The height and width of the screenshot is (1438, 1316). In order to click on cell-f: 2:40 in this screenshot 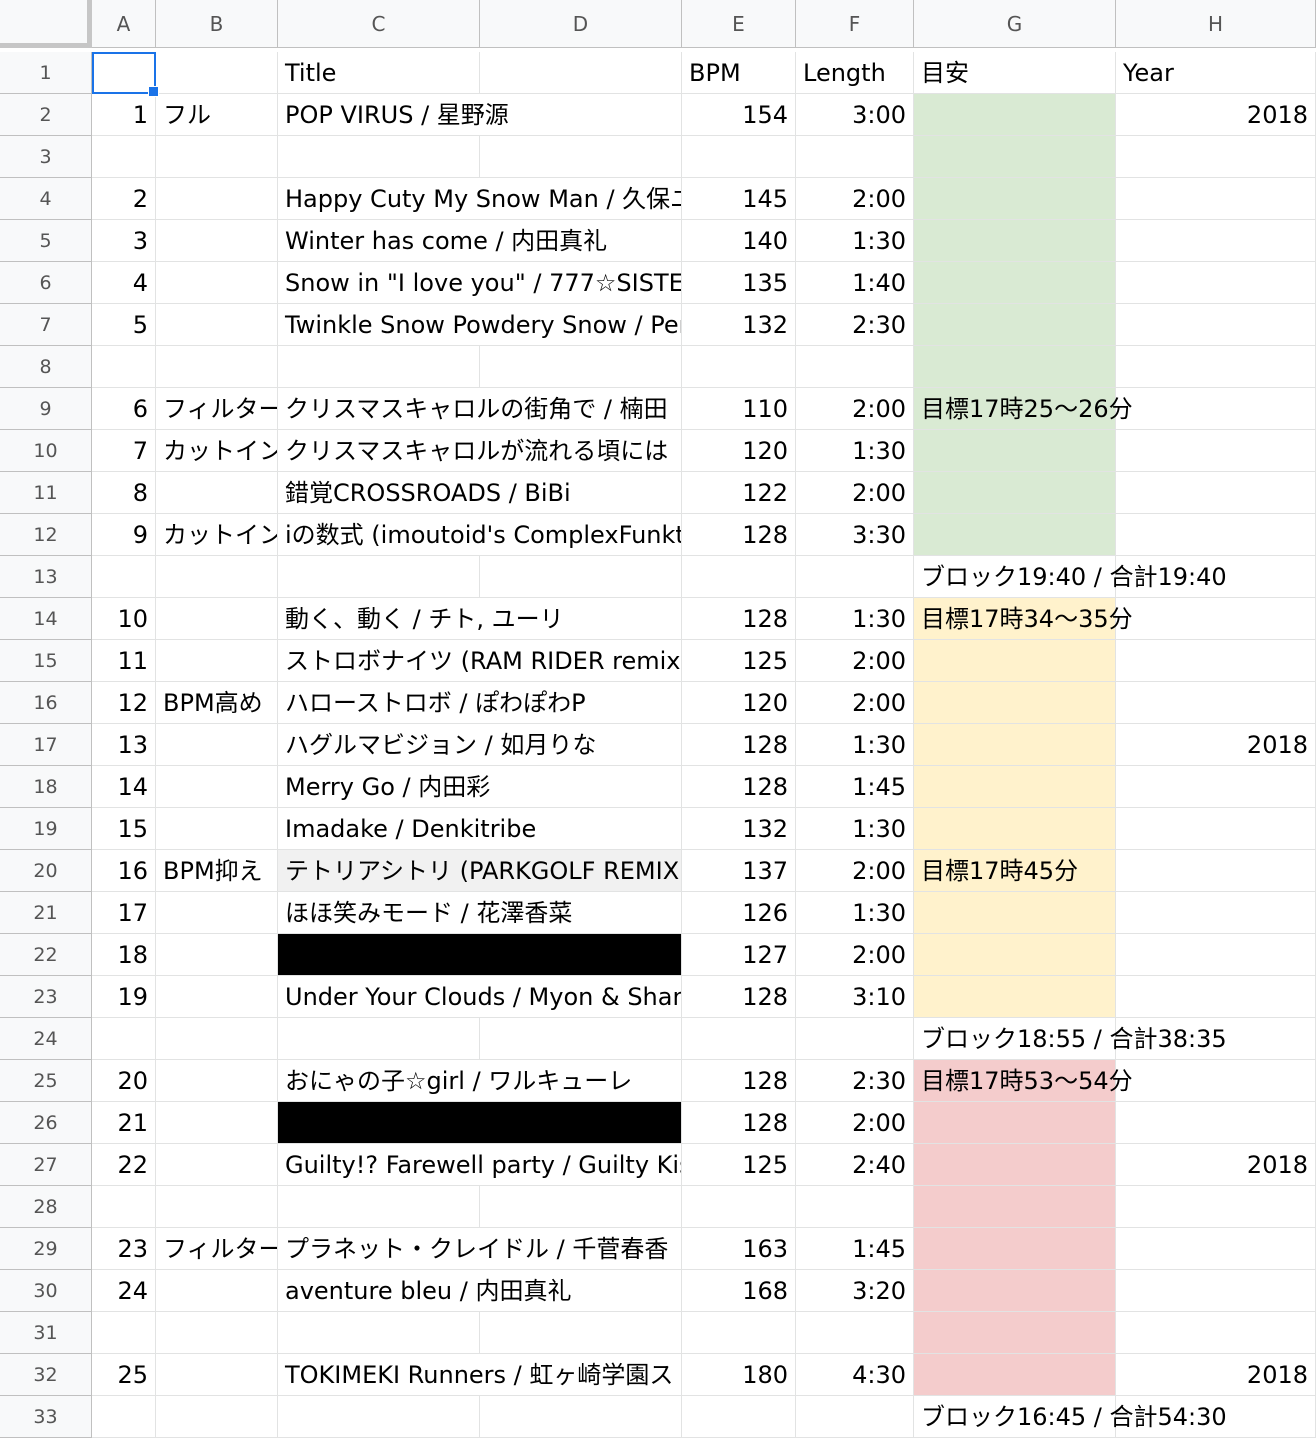, I will do `click(855, 1165)`.